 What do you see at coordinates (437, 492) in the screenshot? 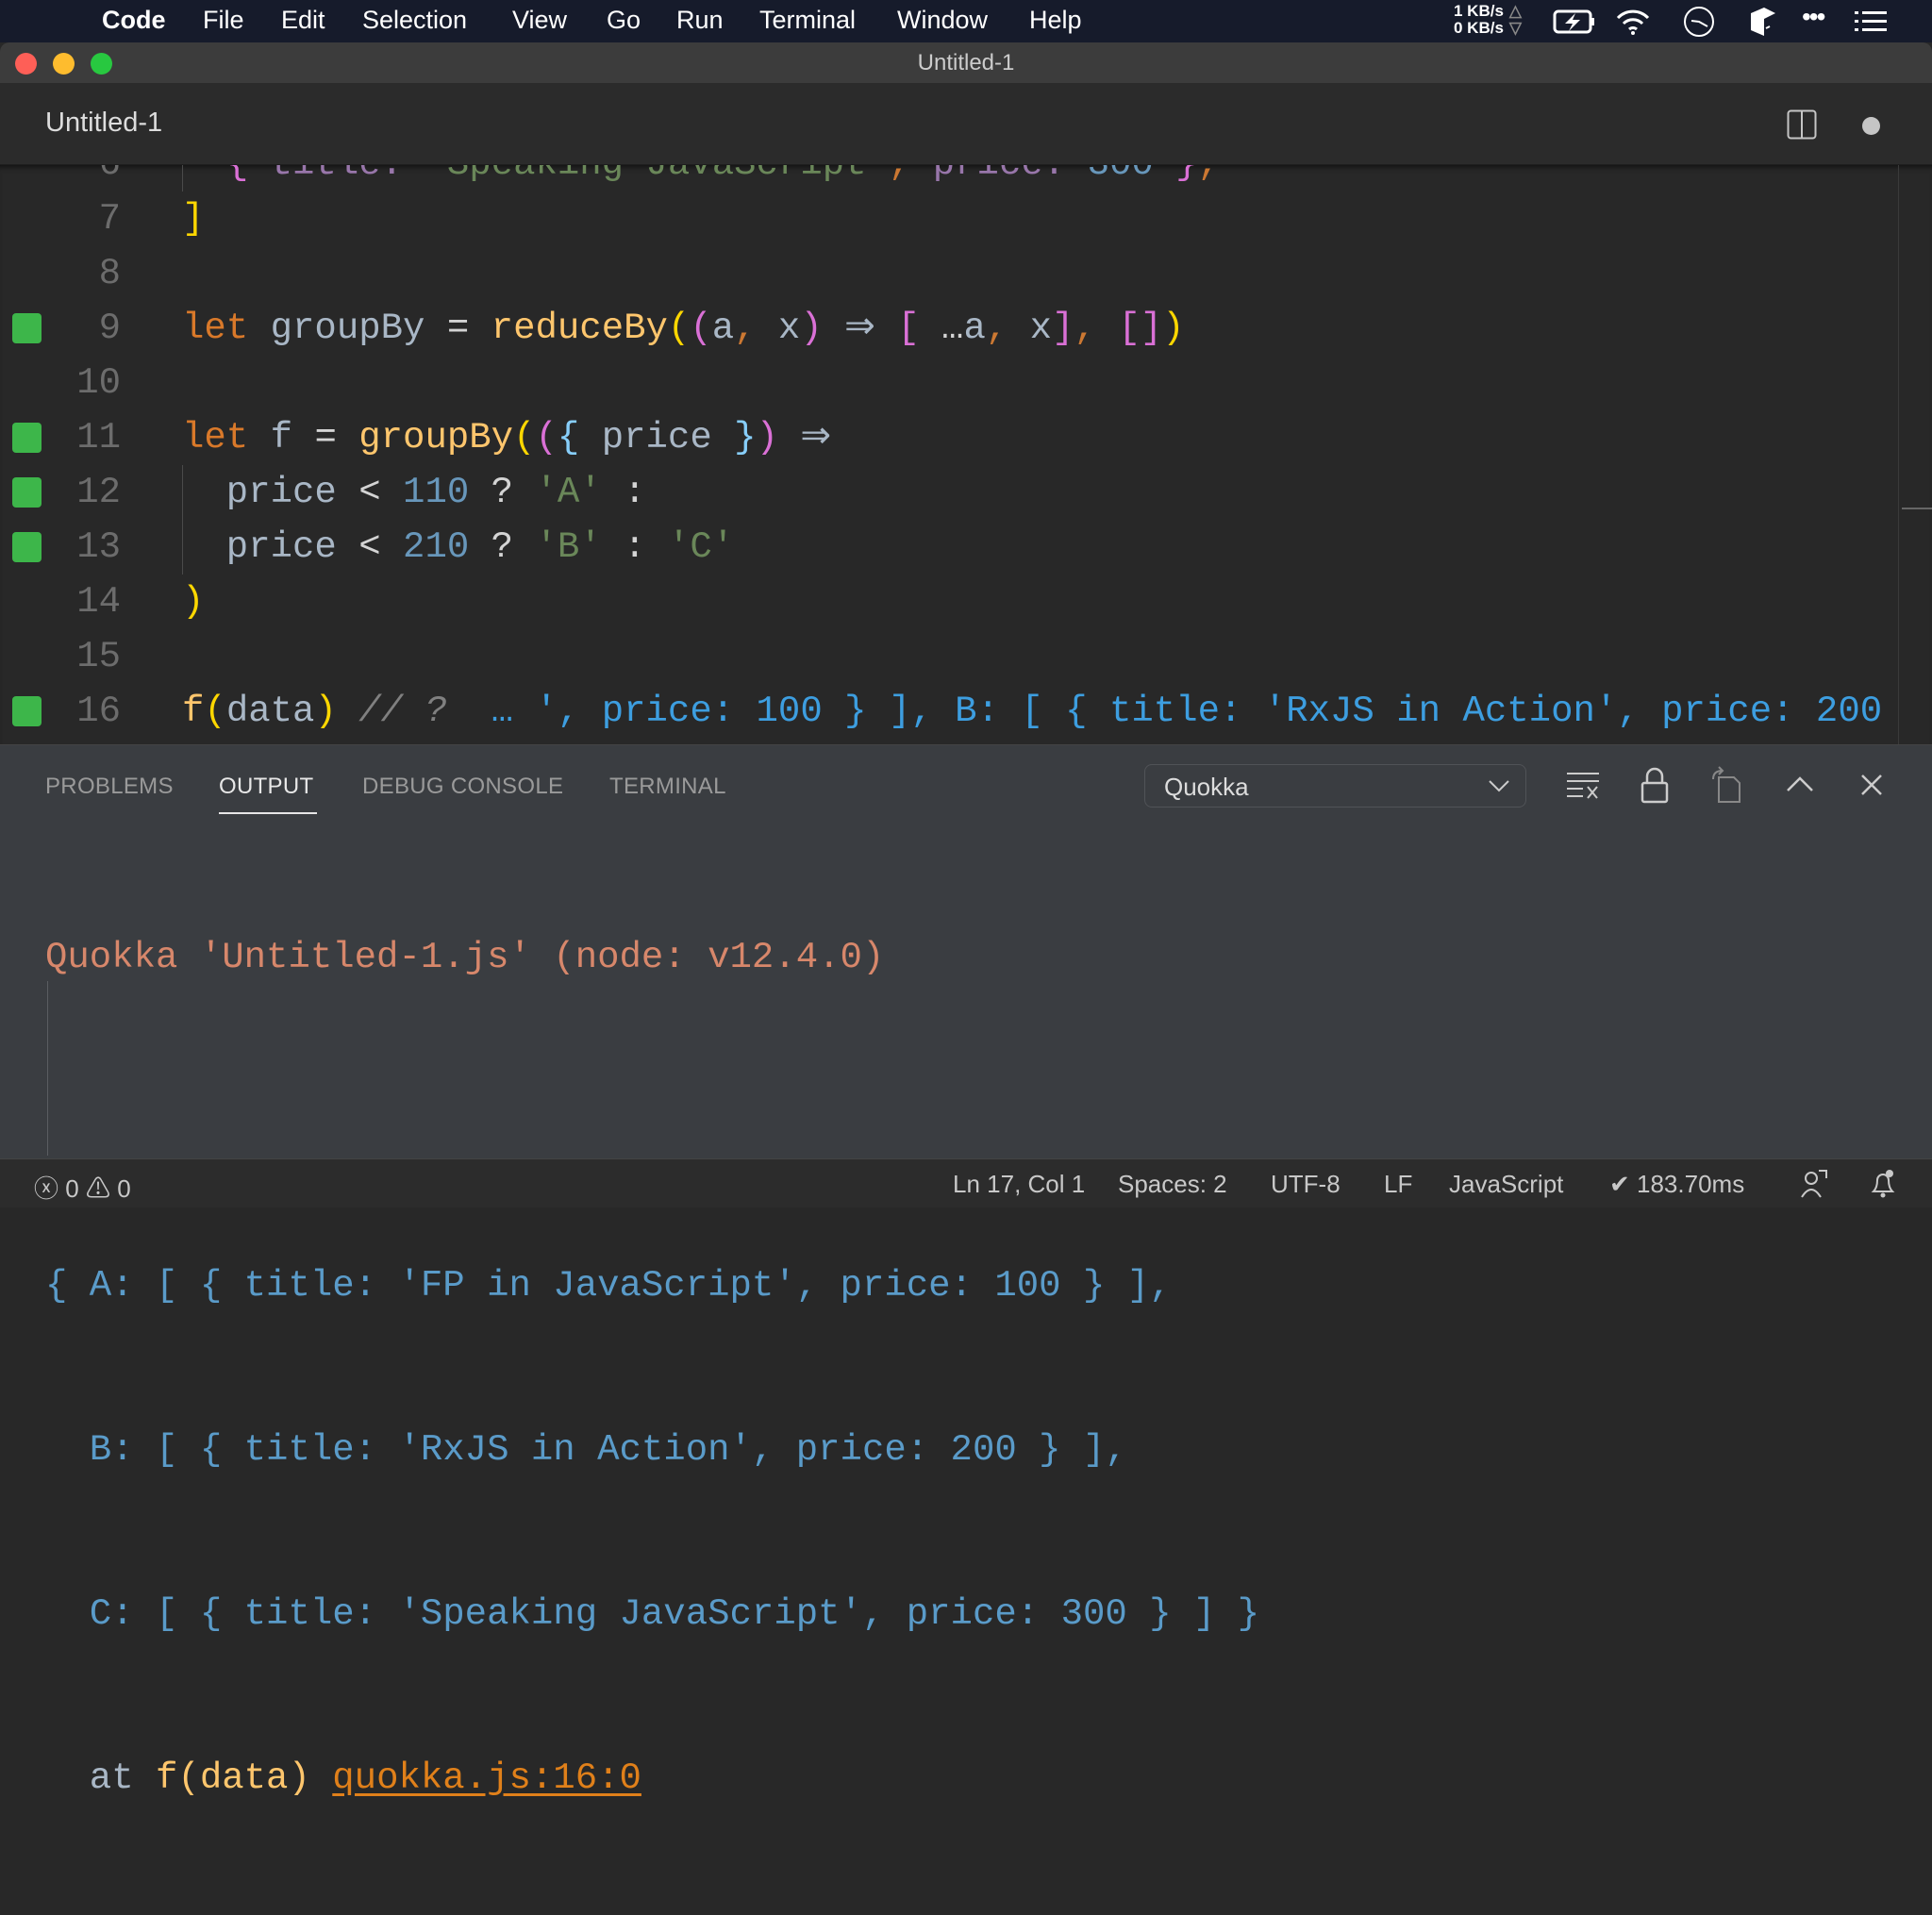
I see `code-token: 110` at bounding box center [437, 492].